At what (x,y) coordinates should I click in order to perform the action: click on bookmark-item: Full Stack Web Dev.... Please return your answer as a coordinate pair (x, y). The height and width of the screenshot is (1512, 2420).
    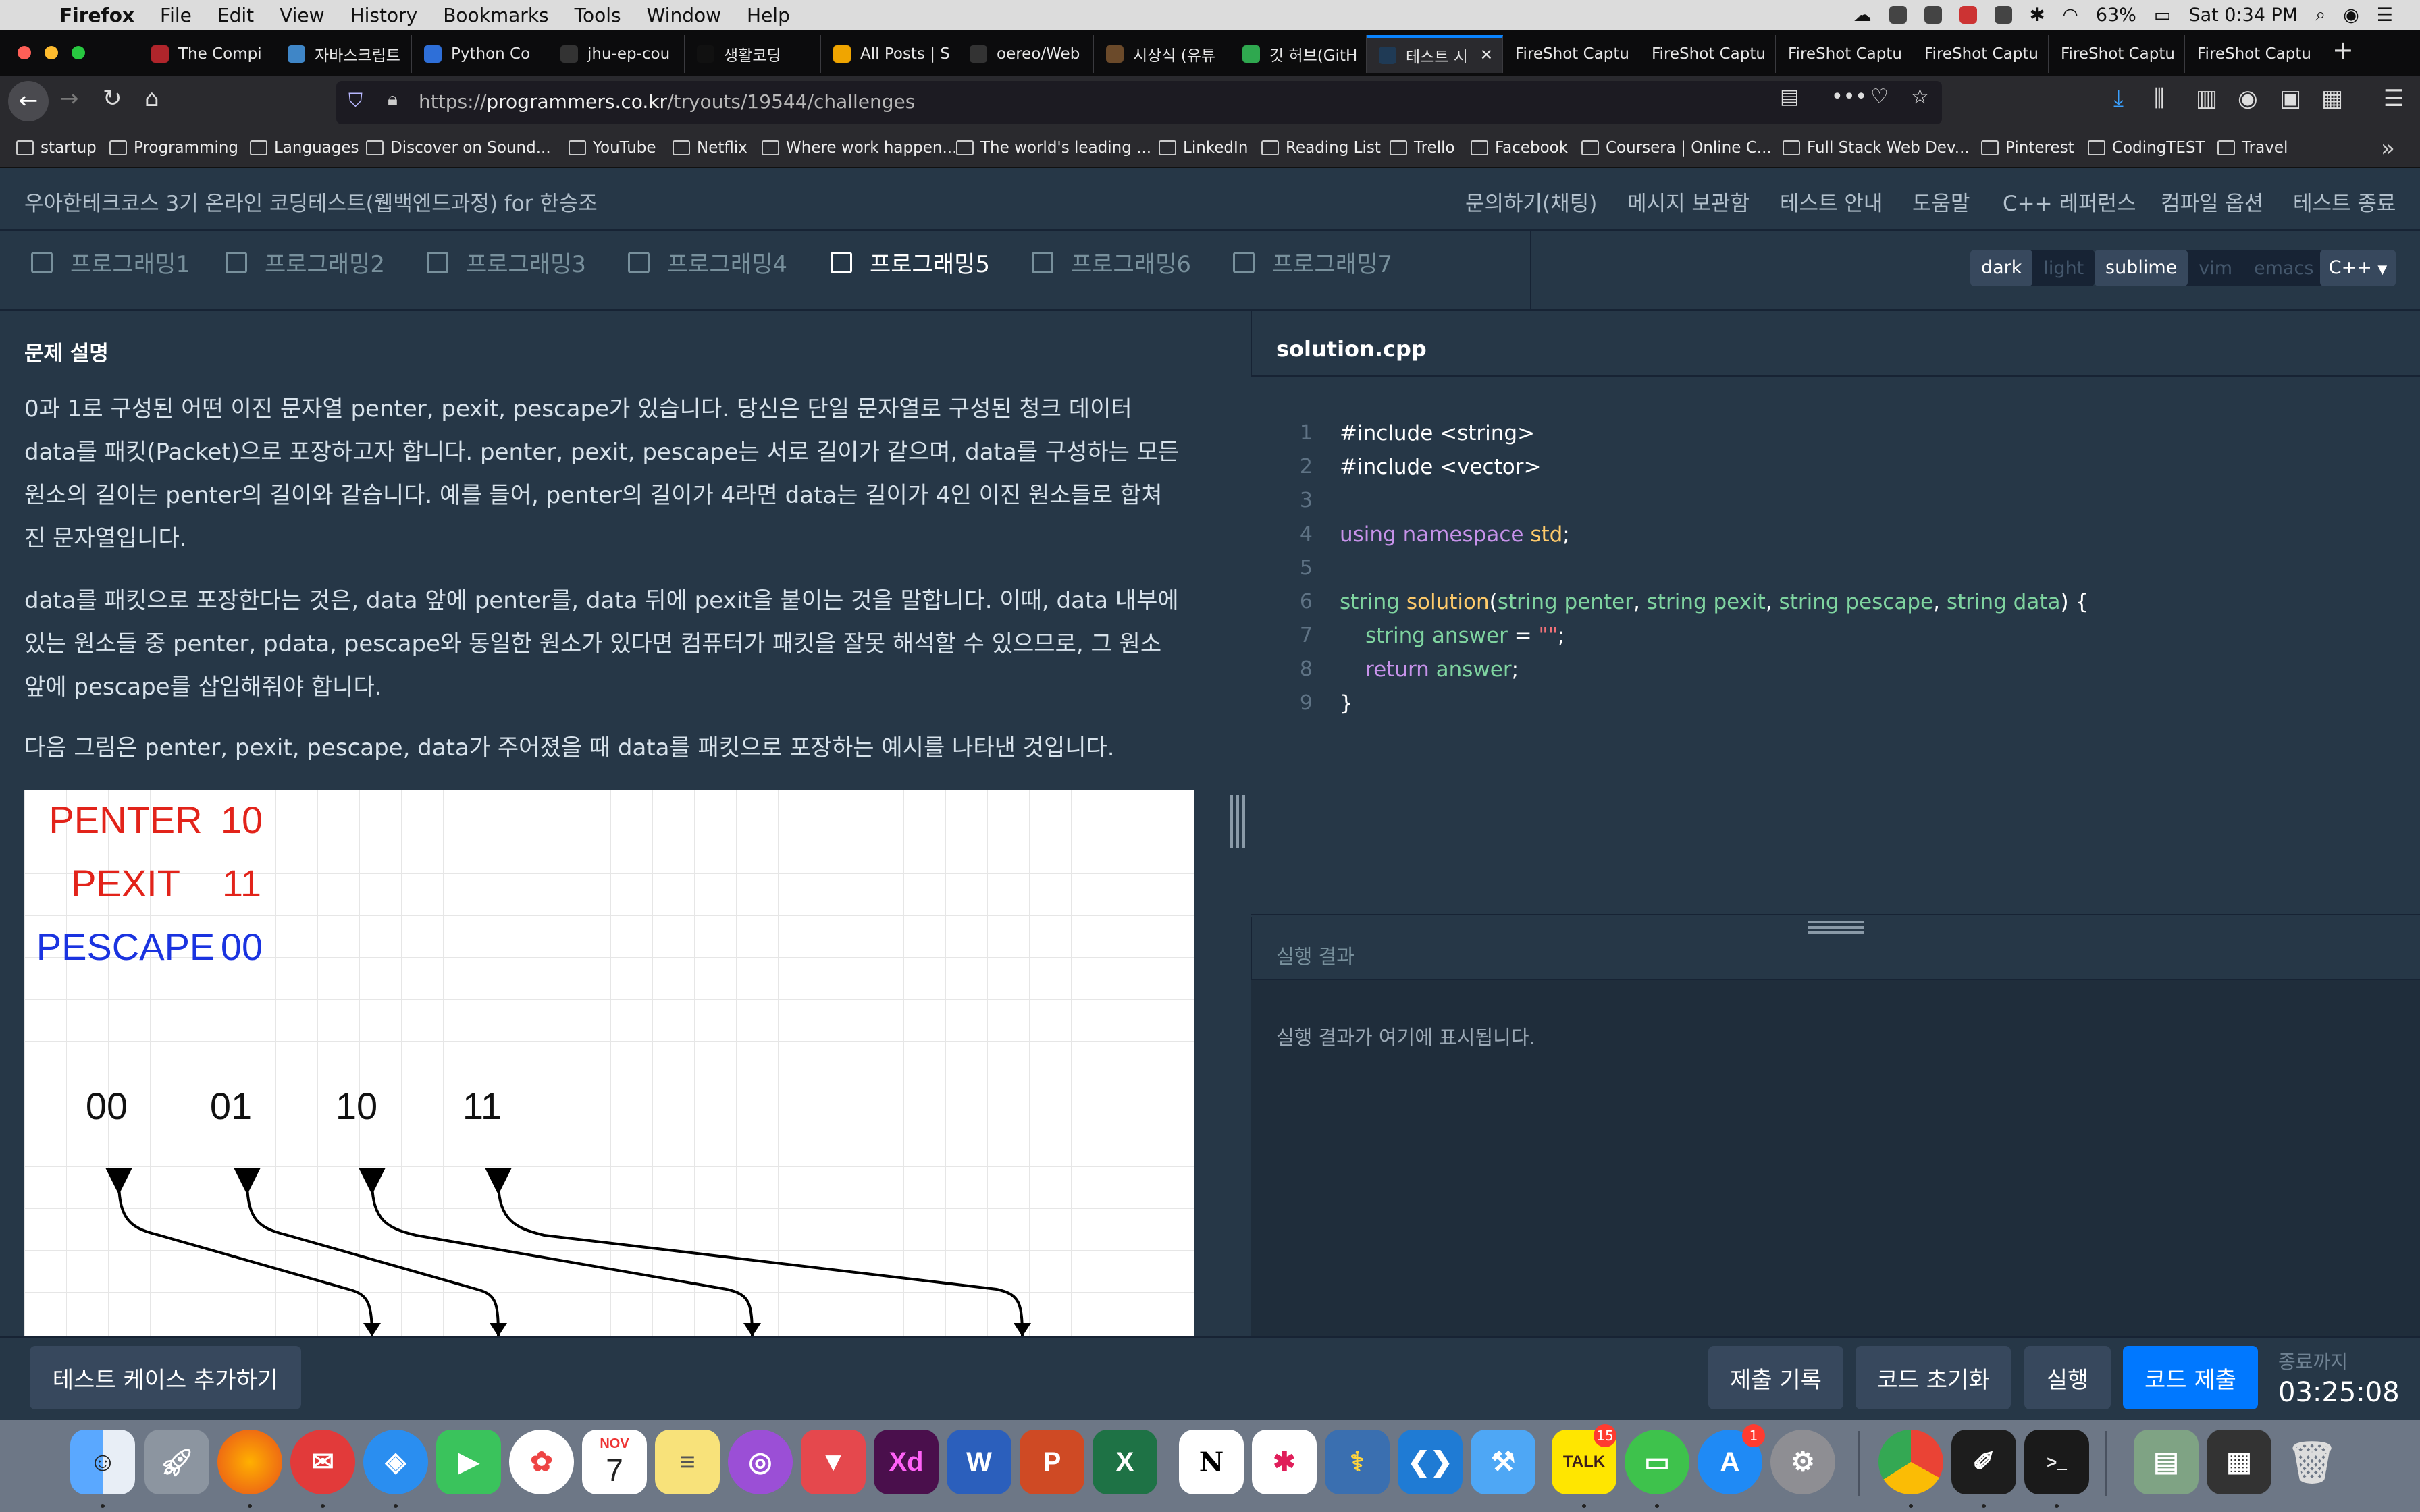
    Looking at the image, I should click on (1876, 148).